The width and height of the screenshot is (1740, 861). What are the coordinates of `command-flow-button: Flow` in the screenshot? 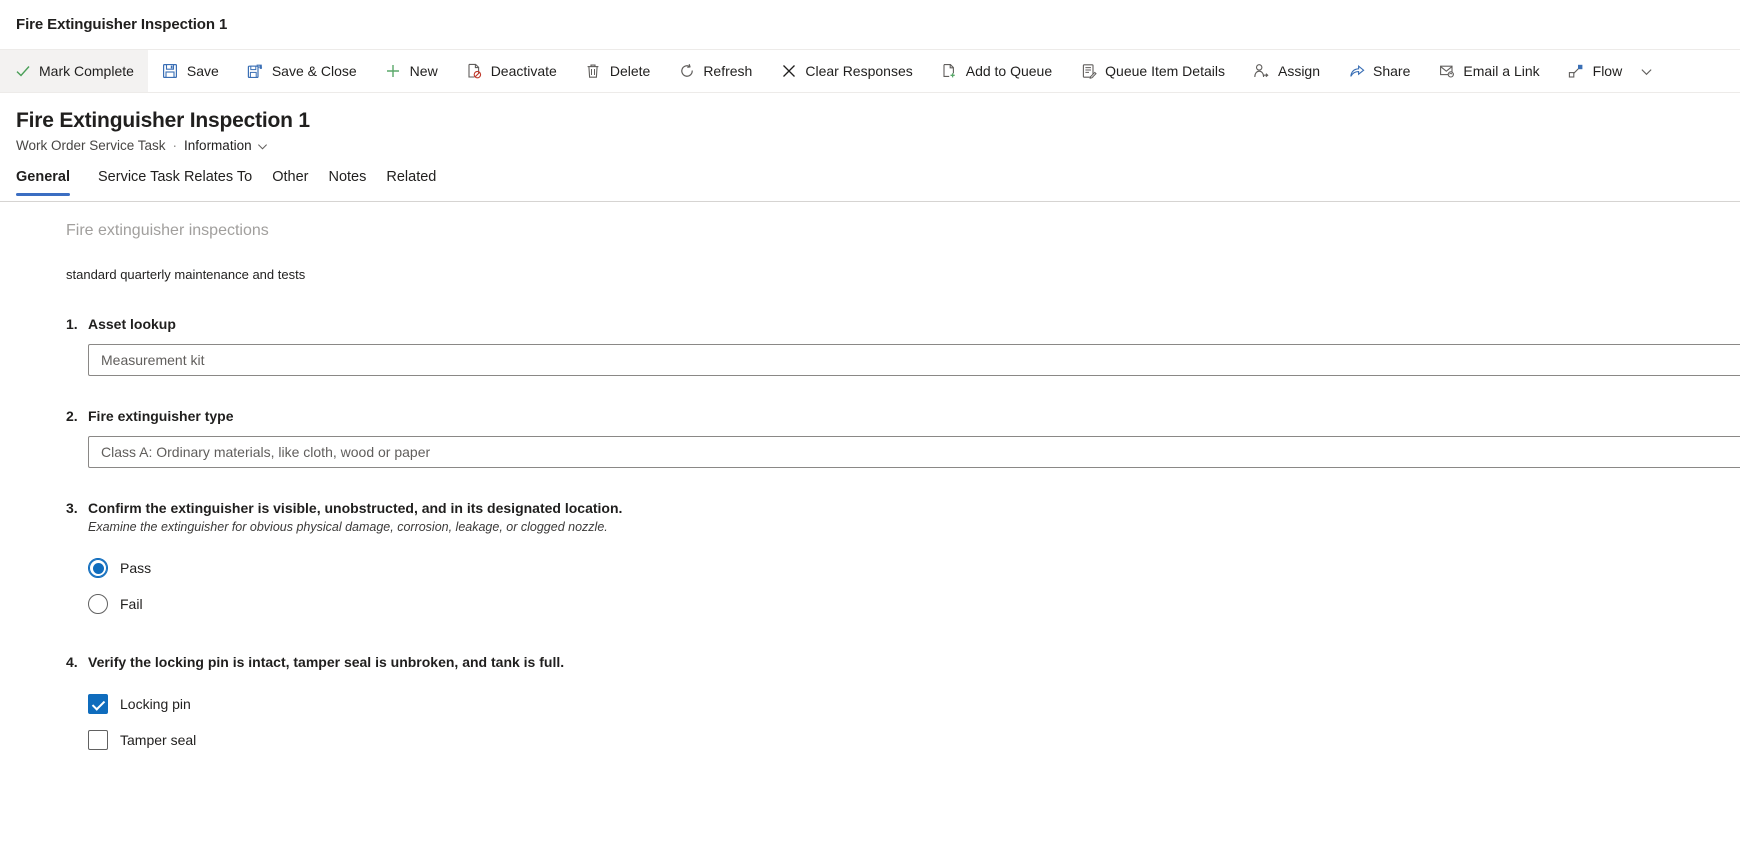 It's located at (1595, 71).